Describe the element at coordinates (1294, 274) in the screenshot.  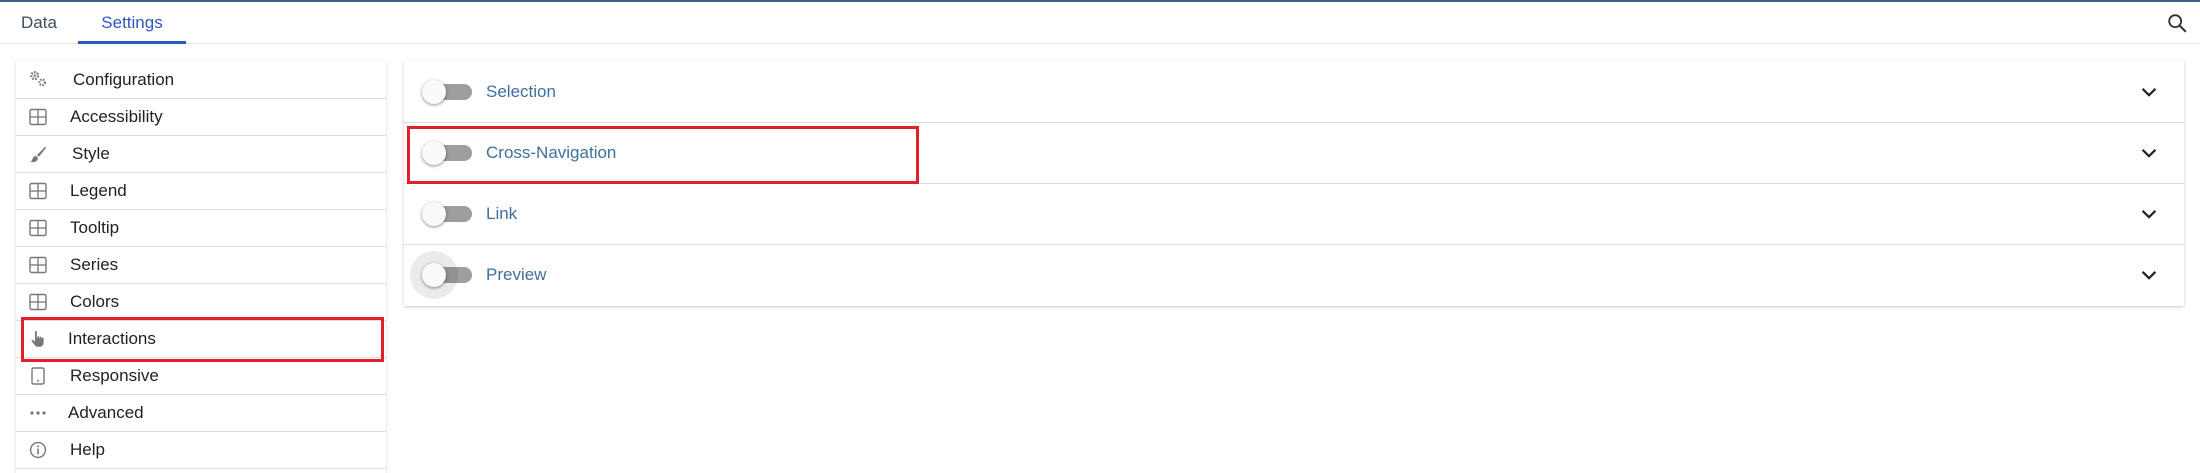
I see `accordion-preview: Preview` at that location.